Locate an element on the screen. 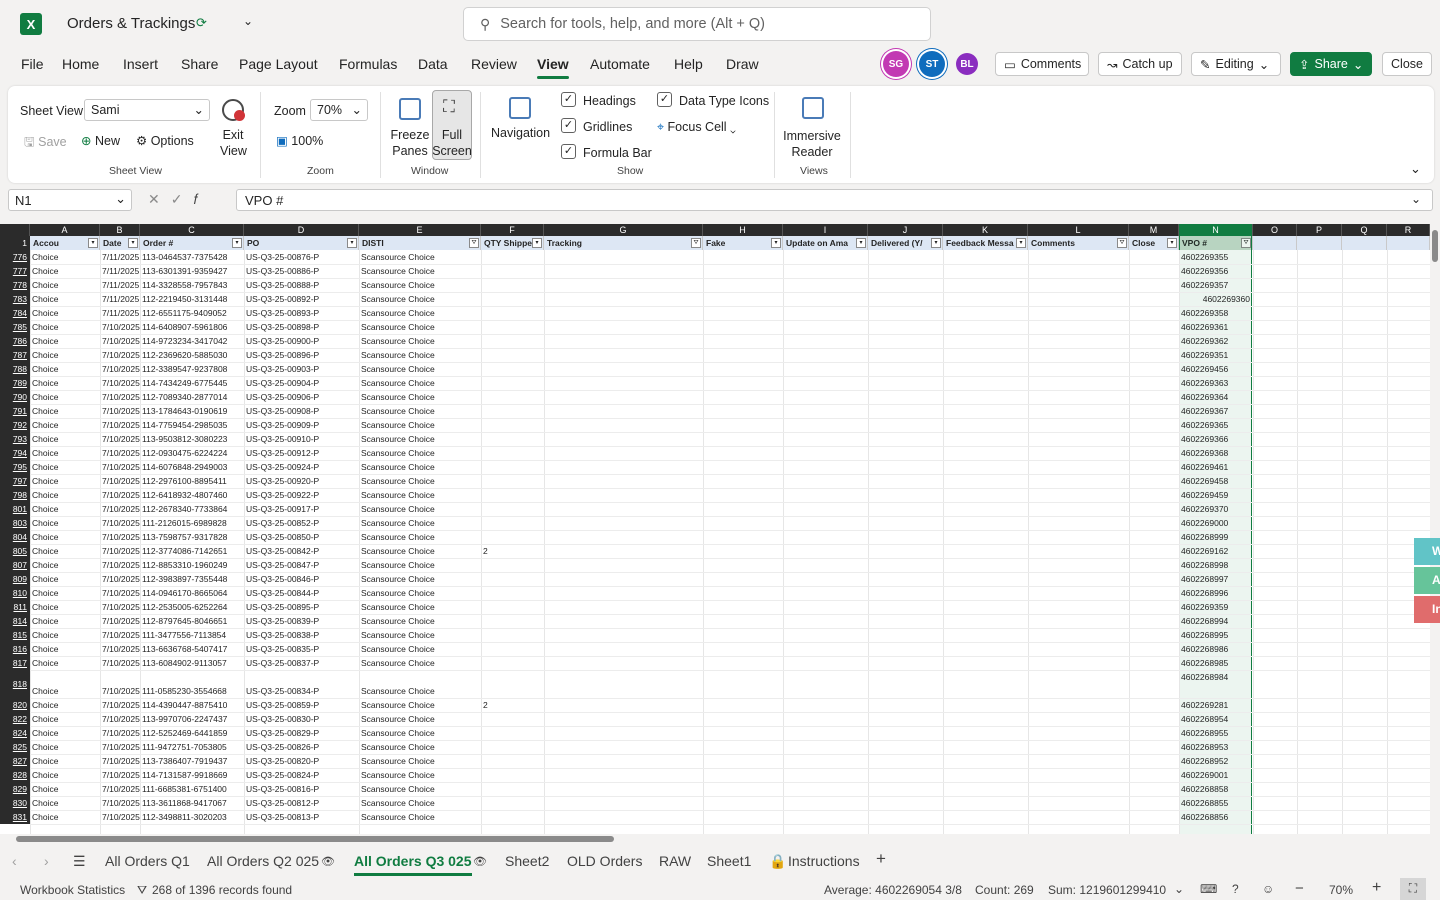 The height and width of the screenshot is (900, 1440). add-sheet-icon: + is located at coordinates (881, 859).